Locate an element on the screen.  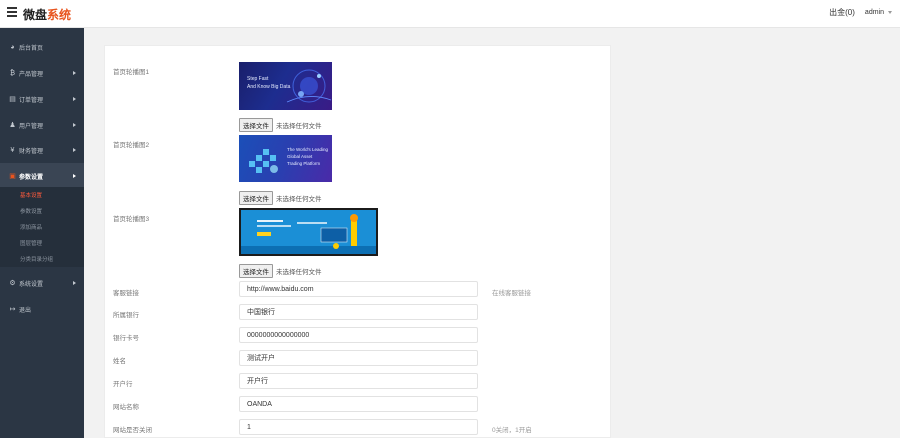
carousel2-file-status: 未选择任何文件 is located at coordinates (299, 199).